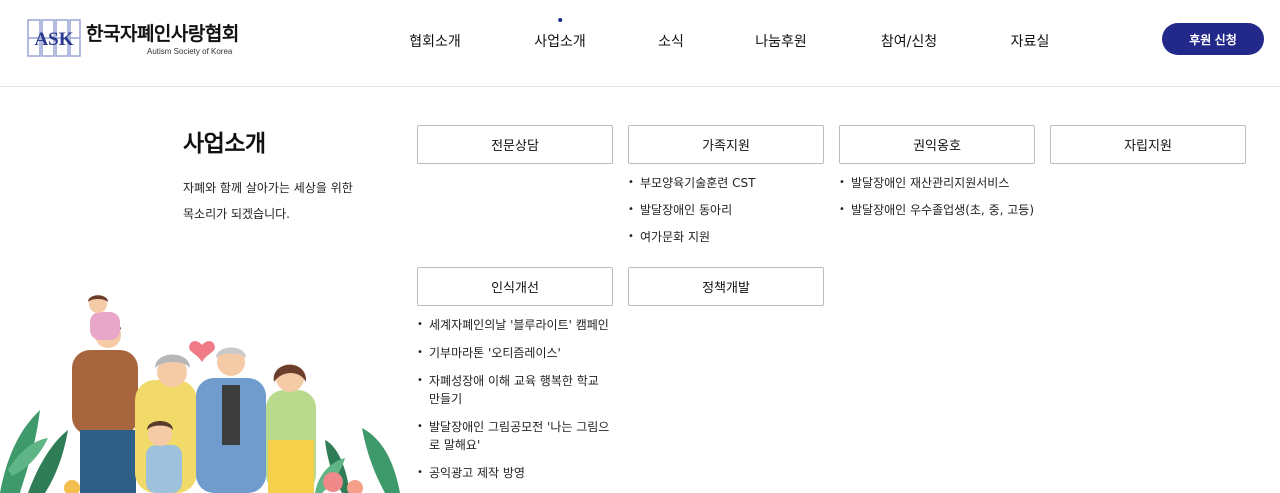  I want to click on category-list: 부모양육기술훈련 CST 발달장애인 동아리 여가문화 지원, so click(726, 210).